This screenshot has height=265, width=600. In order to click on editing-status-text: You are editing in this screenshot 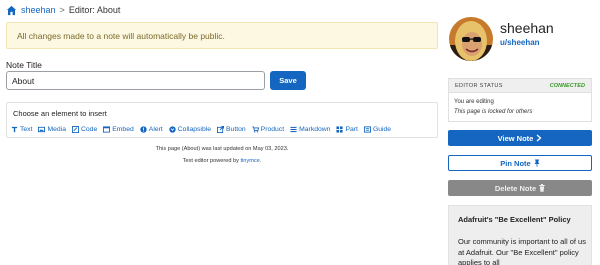, I will do `click(474, 102)`.